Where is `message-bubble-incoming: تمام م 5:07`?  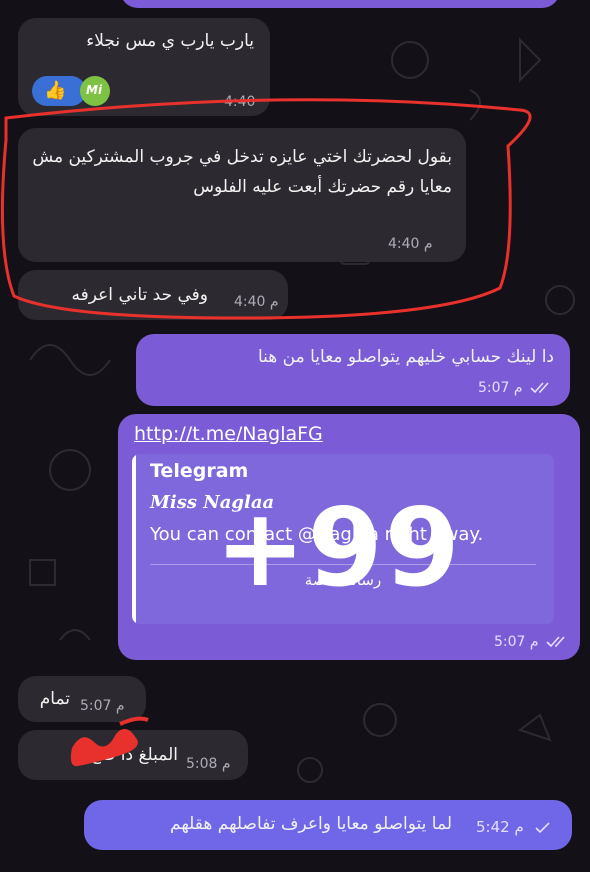 message-bubble-incoming: تمام م 5:07 is located at coordinates (82, 699).